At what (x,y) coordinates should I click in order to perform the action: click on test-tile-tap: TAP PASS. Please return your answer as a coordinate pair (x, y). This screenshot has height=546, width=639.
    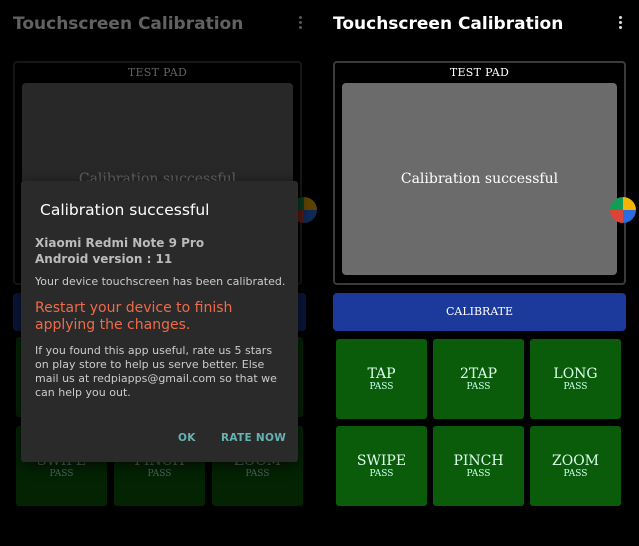
    Looking at the image, I should click on (381, 379).